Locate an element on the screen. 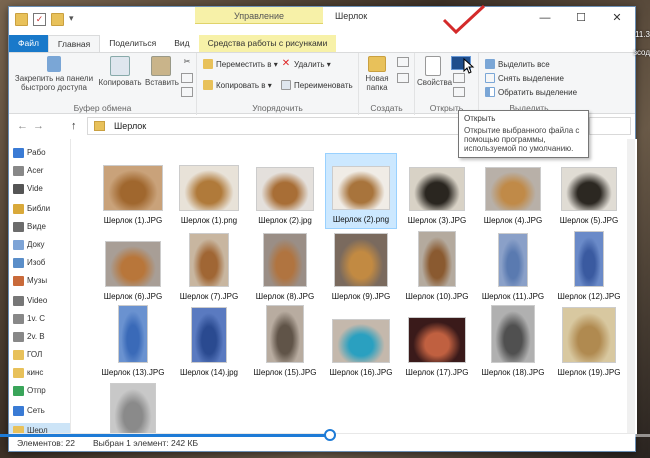 Image resolution: width=650 pixels, height=458 pixels. file-item: Шерлок (3).JPG is located at coordinates (437, 191).